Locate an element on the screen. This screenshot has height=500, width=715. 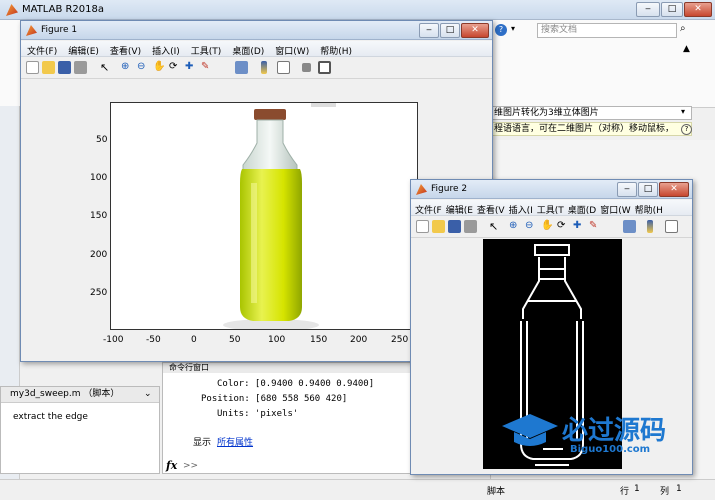
show-label: 显示 is located at coordinates (202, 443).